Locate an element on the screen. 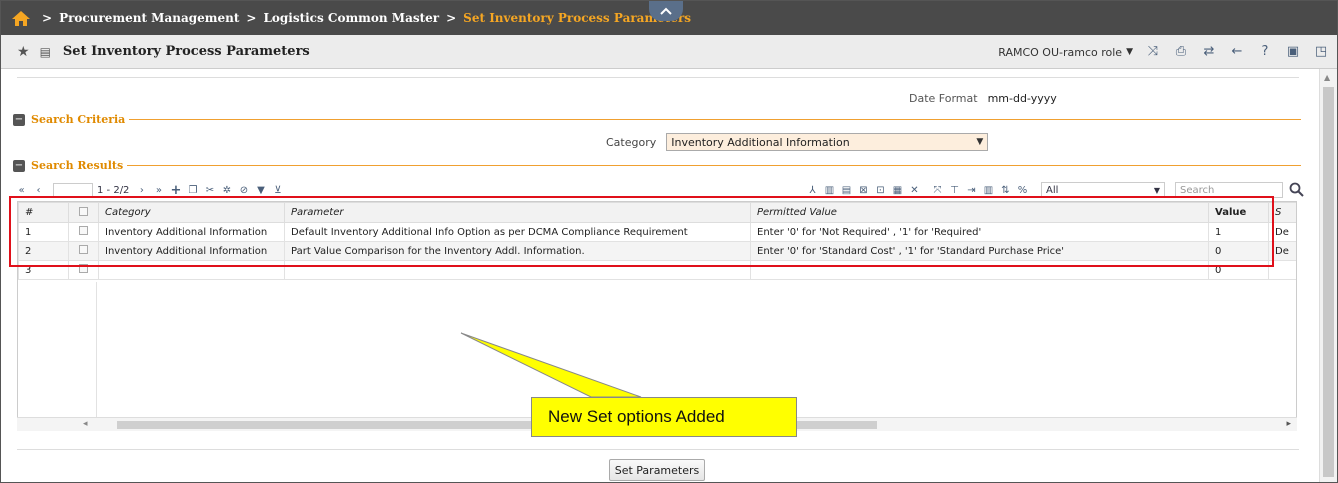 Image resolution: width=1338 pixels, height=483 pixels. grid-search-input: Search is located at coordinates (1229, 190).